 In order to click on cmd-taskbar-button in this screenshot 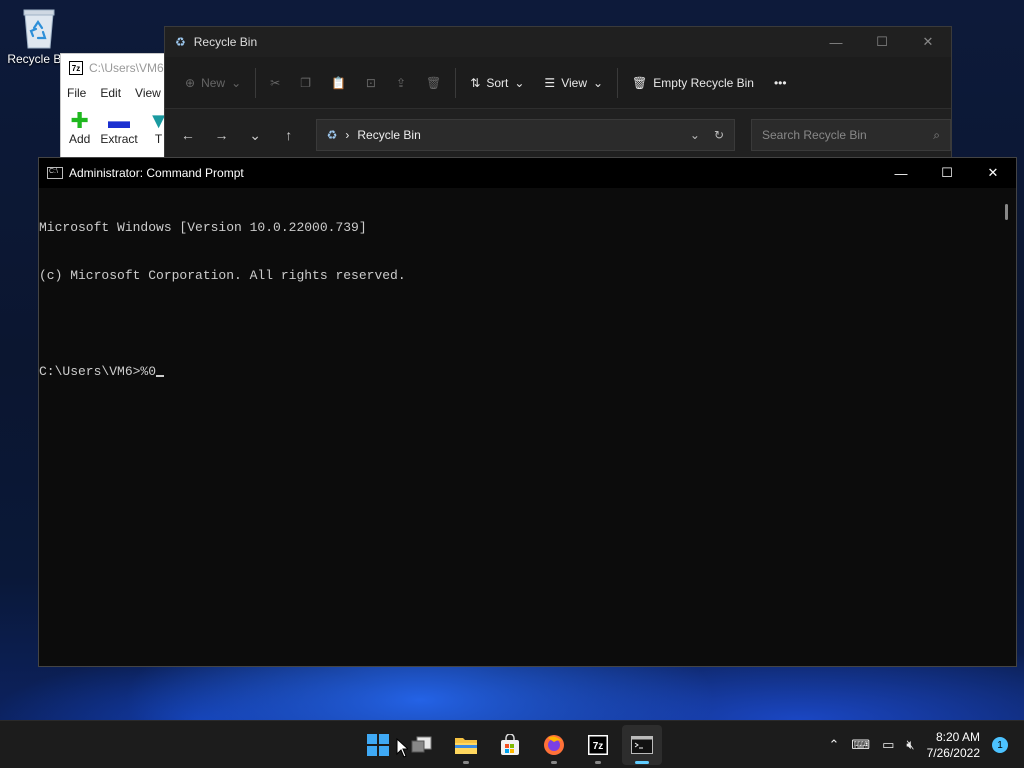, I will do `click(642, 745)`.